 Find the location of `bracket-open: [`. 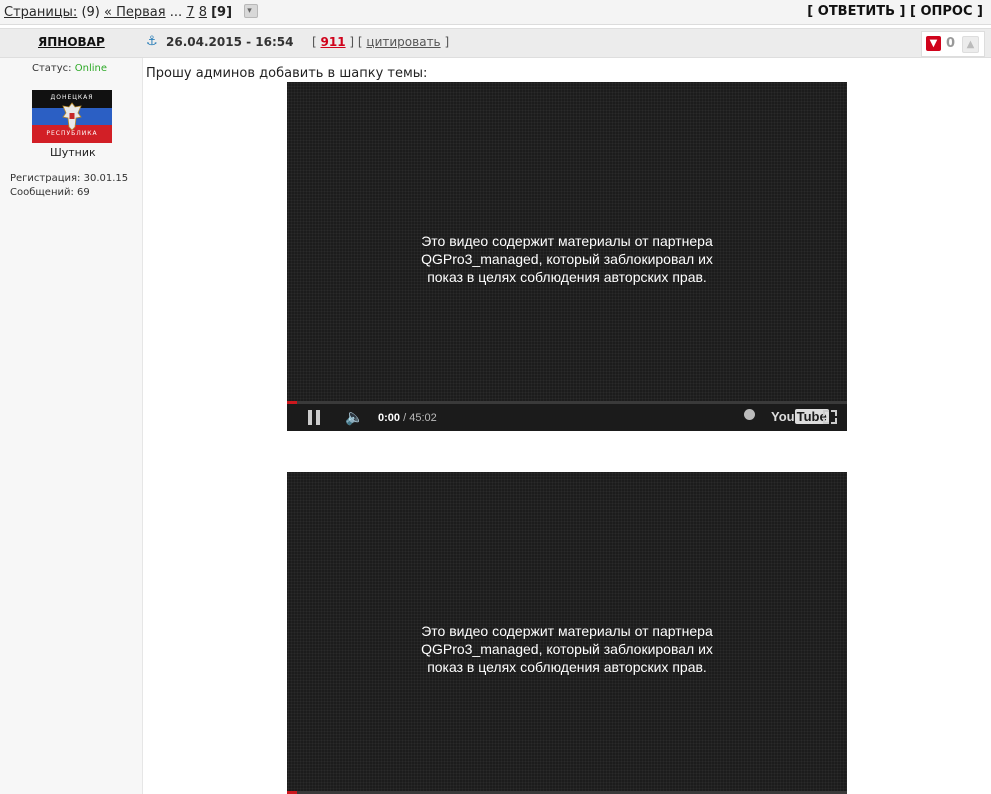

bracket-open: [ is located at coordinates (314, 42).